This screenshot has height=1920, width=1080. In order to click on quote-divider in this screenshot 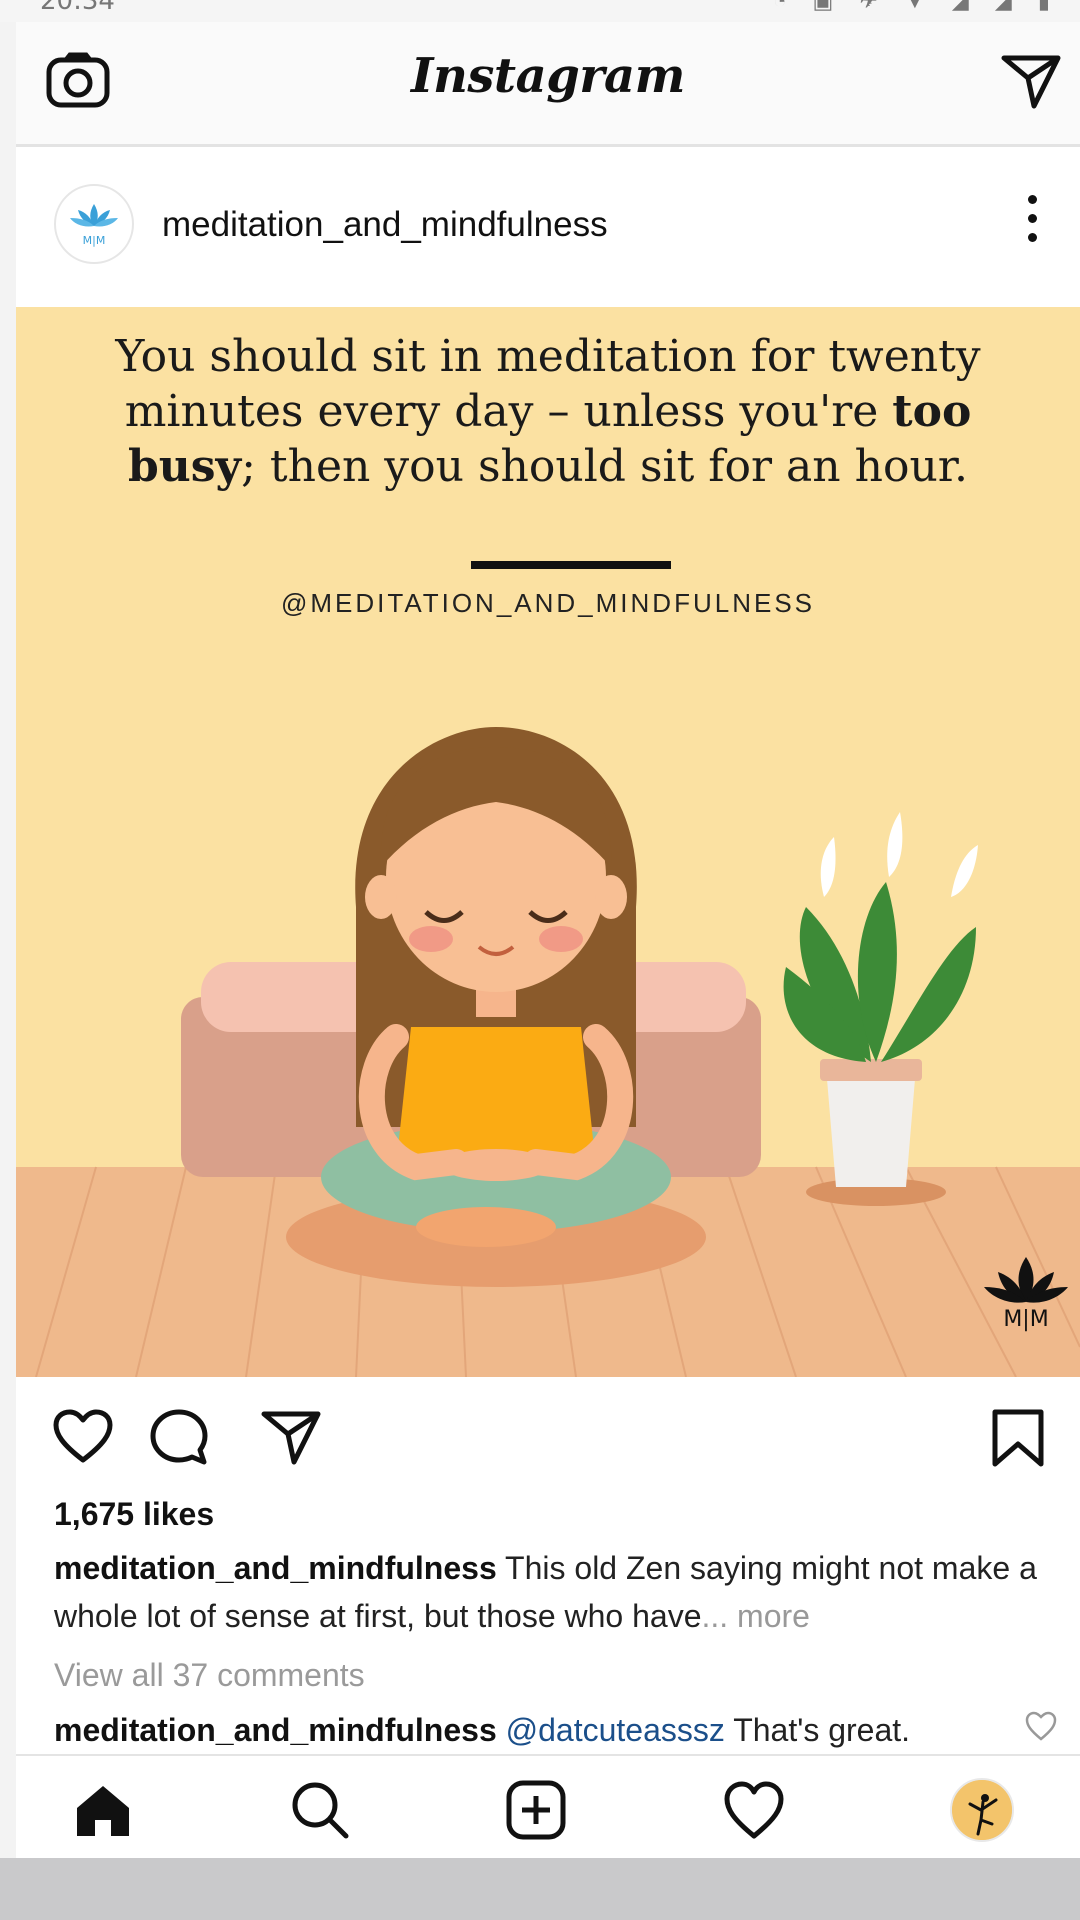, I will do `click(571, 565)`.